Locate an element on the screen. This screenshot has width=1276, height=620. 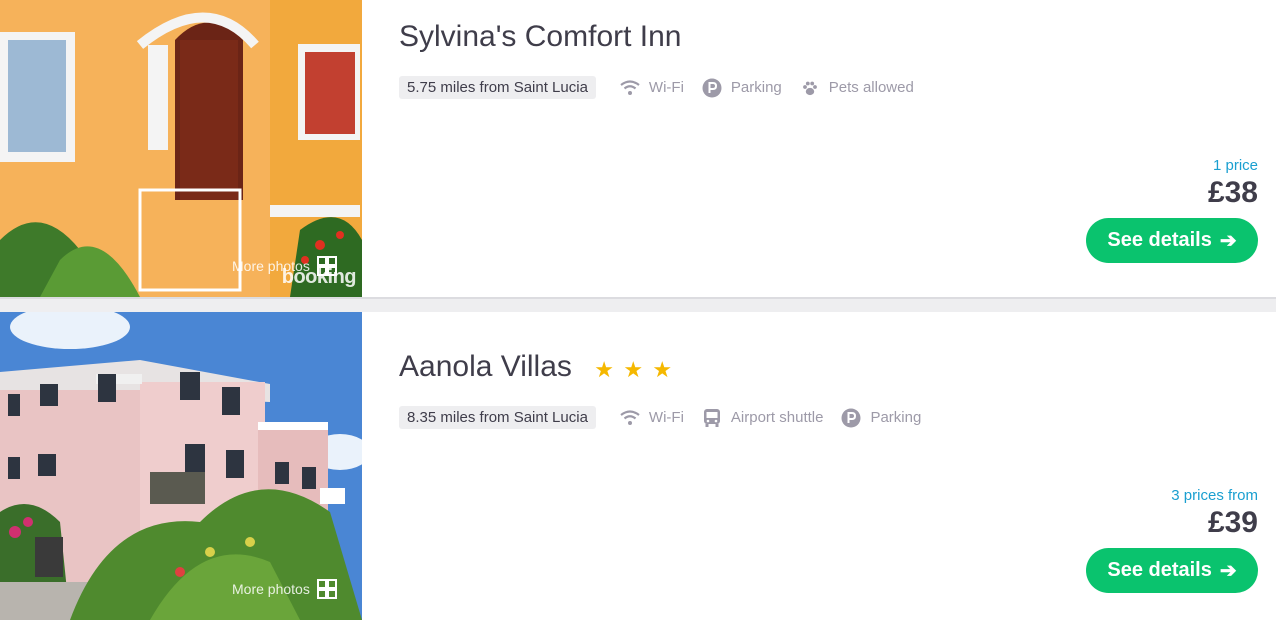
paw-icon is located at coordinates (810, 88).